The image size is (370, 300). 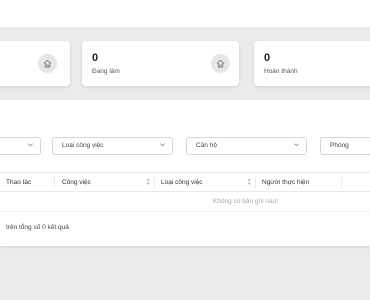 I want to click on room-select: Phòng, so click(x=345, y=146).